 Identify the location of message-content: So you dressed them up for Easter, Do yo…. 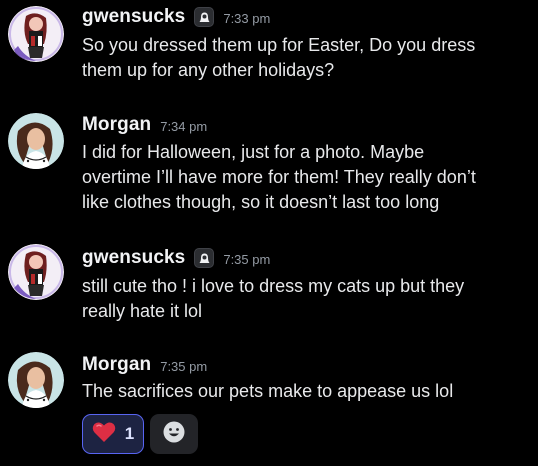
(302, 58).